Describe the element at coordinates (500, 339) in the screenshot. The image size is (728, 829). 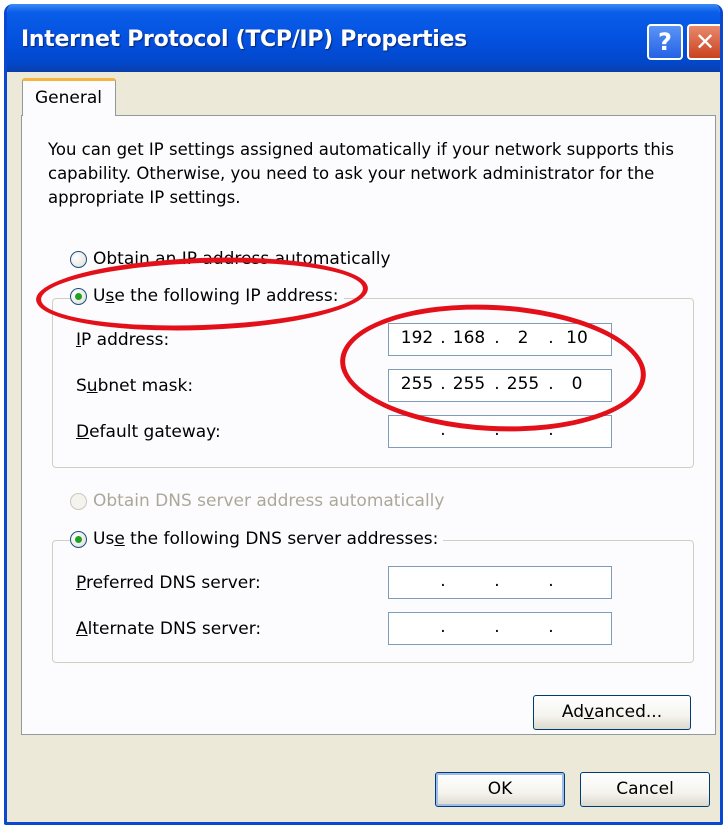
I see `ip-address-input: 192 . 168 . 2 . 10` at that location.